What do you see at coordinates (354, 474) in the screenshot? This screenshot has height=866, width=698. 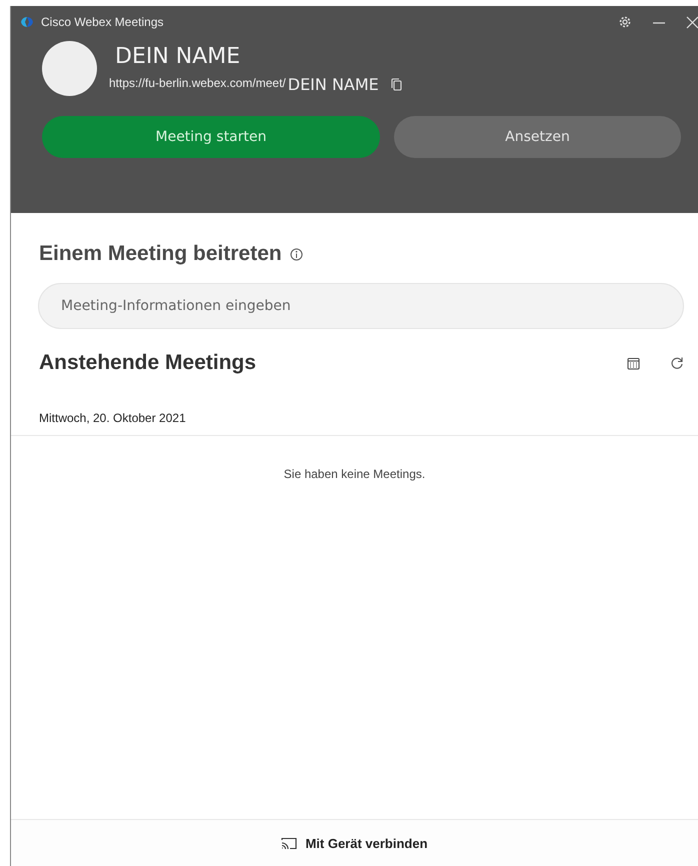 I see `empty-message: Sie haben keine Meetings.` at bounding box center [354, 474].